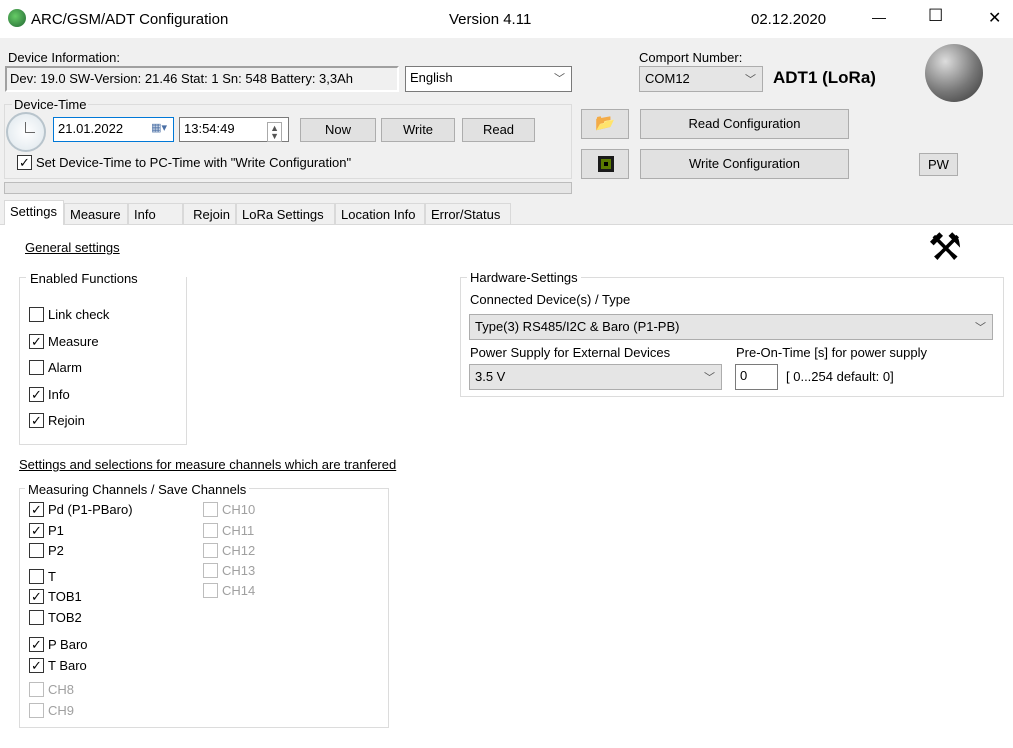  Describe the element at coordinates (938, 164) in the screenshot. I see `password-button: PW` at that location.